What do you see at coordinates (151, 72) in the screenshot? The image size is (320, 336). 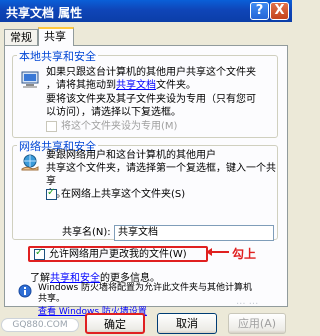 I see `local-para-1-line1: 如果只跟这台计算机的其他用户共享这个文件夹` at bounding box center [151, 72].